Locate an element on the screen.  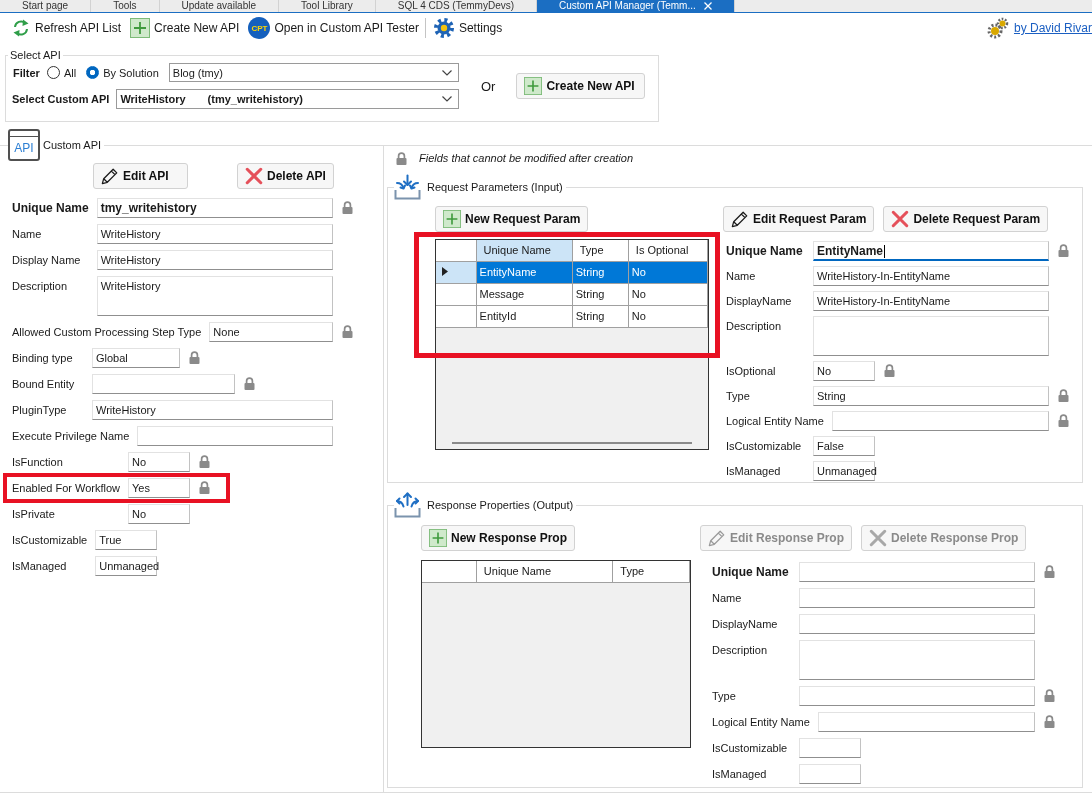
pencil-icon is located at coordinates (717, 538).